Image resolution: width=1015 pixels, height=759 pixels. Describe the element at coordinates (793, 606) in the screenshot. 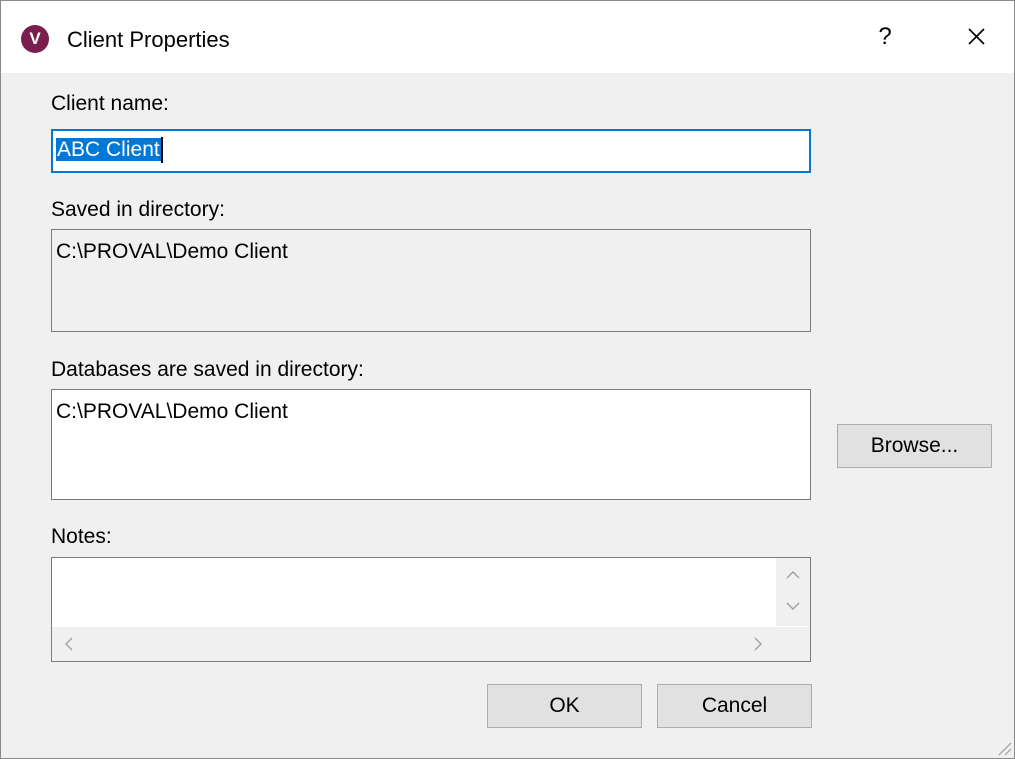

I see `scroll-down-icon` at that location.